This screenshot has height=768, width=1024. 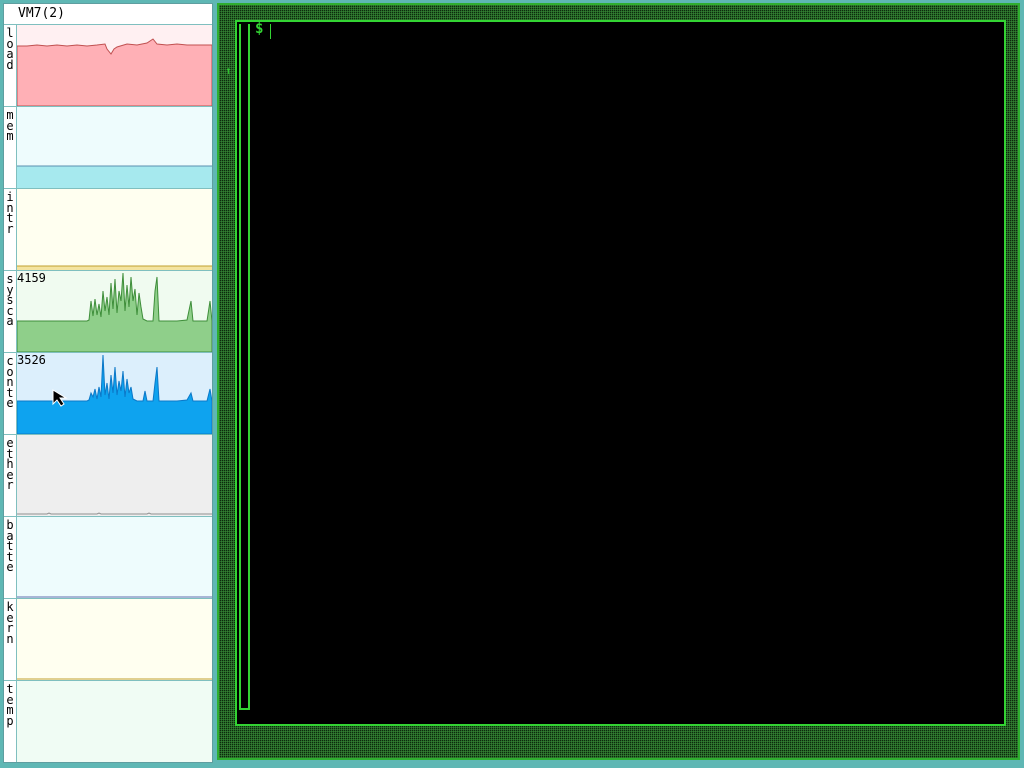 What do you see at coordinates (114, 721) in the screenshot?
I see `temp-graph` at bounding box center [114, 721].